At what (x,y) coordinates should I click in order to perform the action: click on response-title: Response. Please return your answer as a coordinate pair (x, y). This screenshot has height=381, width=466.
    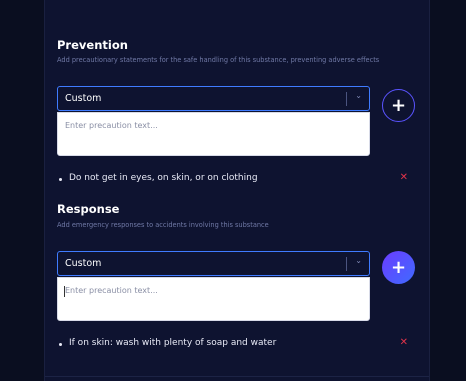
    Looking at the image, I should click on (88, 209).